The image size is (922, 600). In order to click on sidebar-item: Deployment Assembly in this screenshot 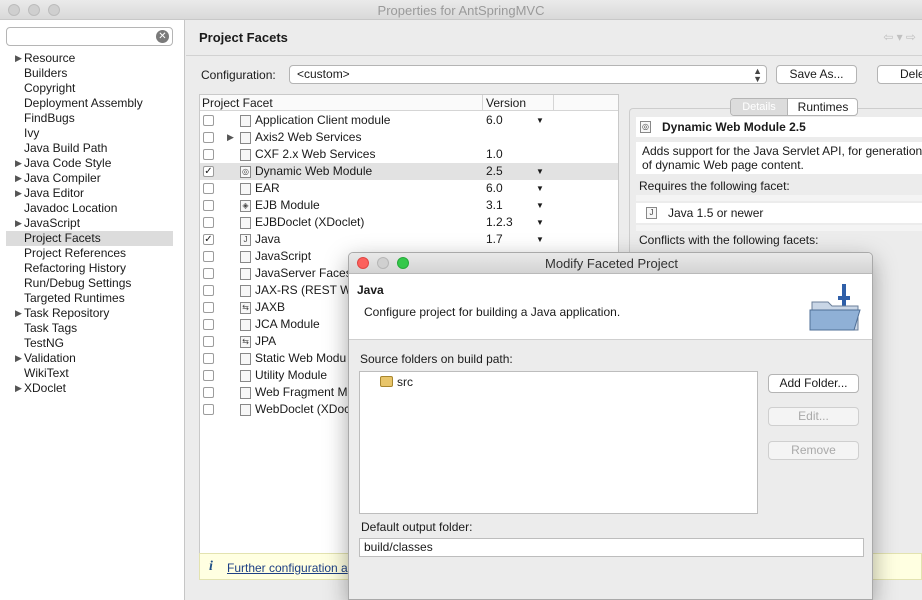, I will do `click(89, 103)`.